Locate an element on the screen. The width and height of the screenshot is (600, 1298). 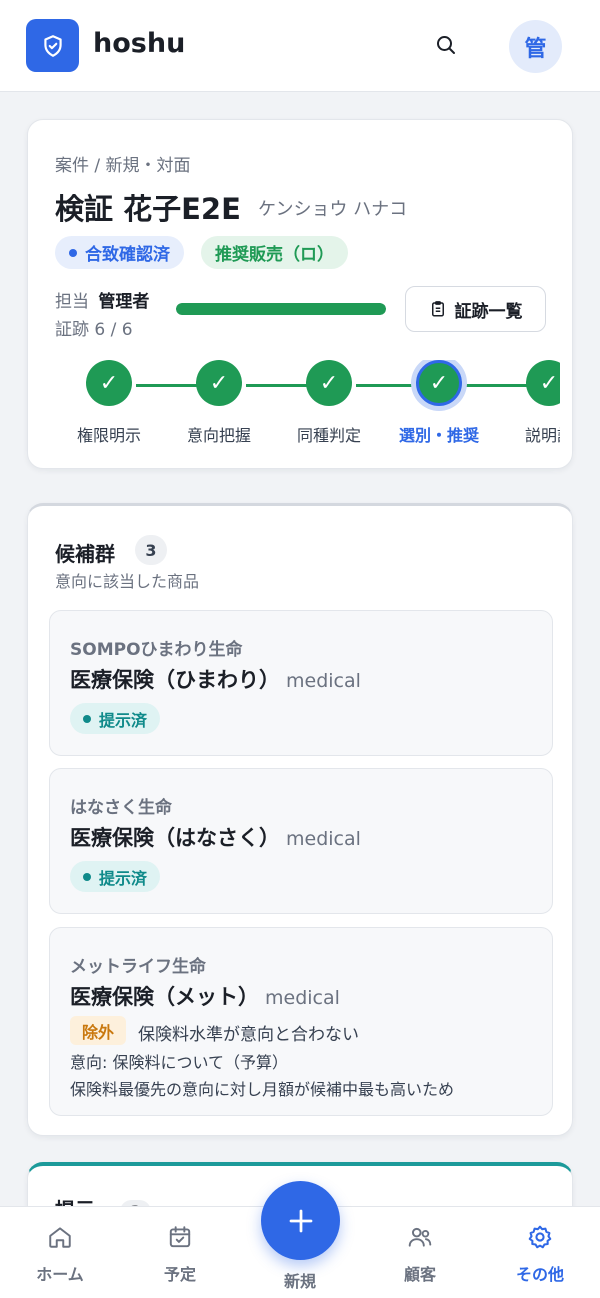
nav-home: ホーム is located at coordinates (60, 1252).